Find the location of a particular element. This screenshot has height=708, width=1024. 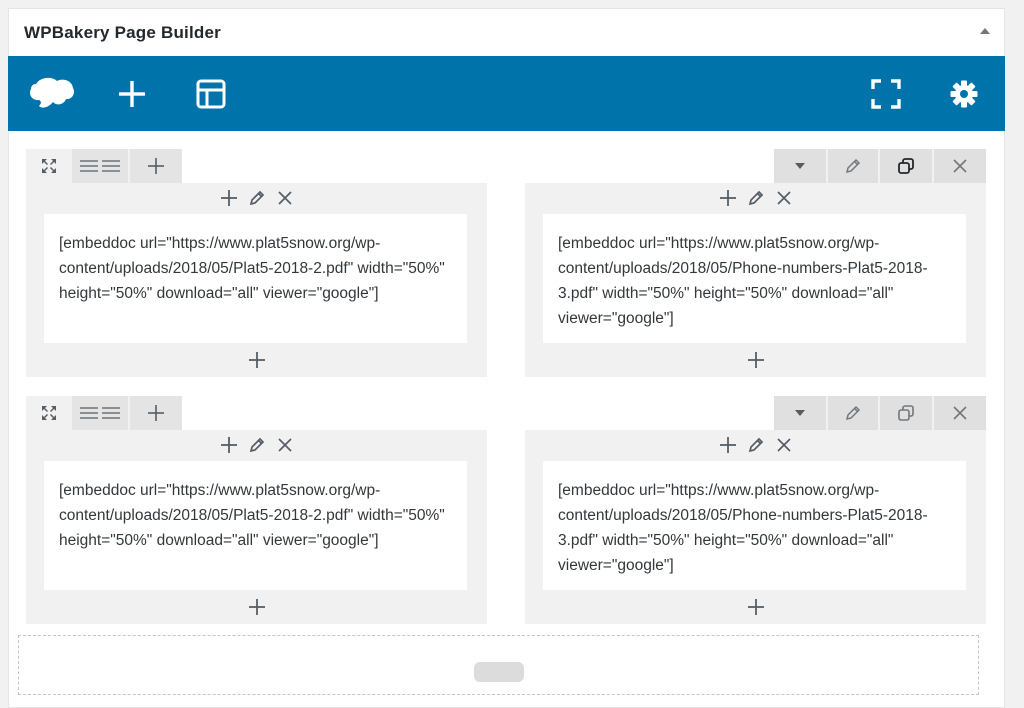

panel-title: WPBakery Page Builder is located at coordinates (122, 32).